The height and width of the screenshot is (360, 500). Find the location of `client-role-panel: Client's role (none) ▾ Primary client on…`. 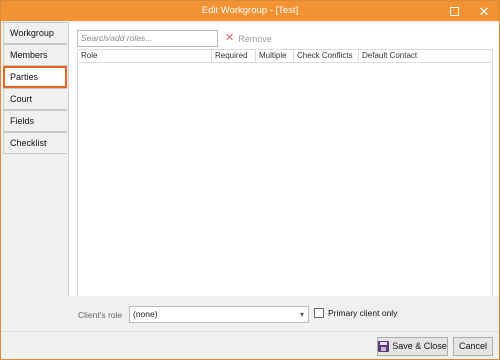

client-role-panel: Client's role (none) ▾ Primary client on… is located at coordinates (283, 311).